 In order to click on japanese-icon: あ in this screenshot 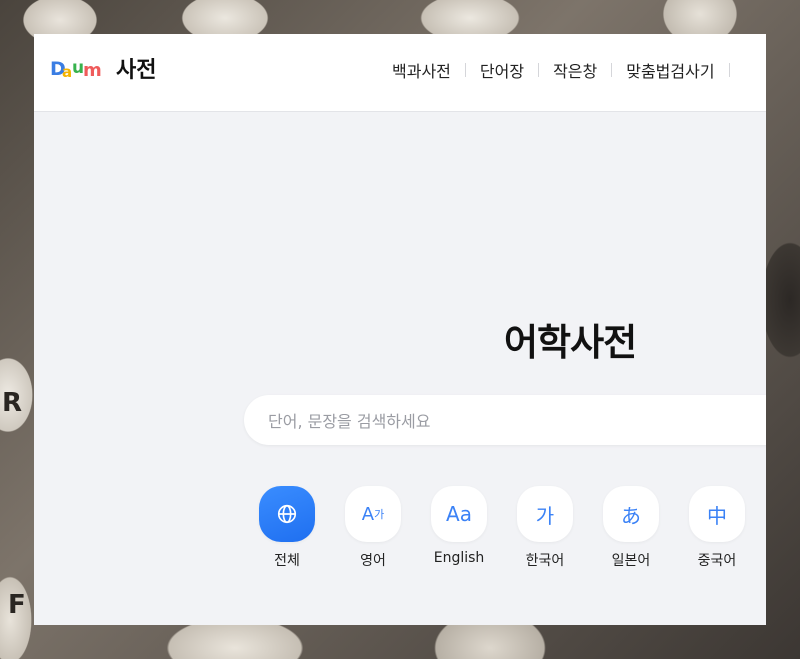, I will do `click(631, 514)`.